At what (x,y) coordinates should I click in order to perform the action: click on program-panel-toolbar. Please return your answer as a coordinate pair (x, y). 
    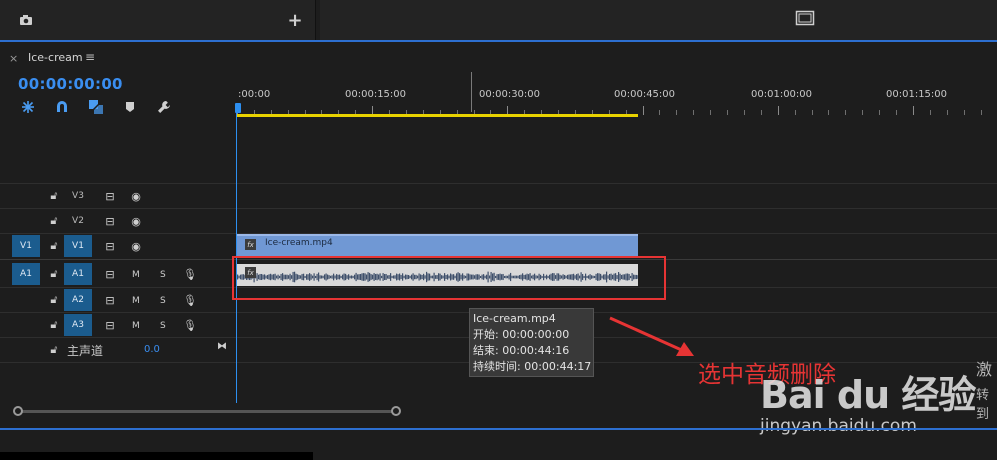
    Looking at the image, I should click on (658, 20).